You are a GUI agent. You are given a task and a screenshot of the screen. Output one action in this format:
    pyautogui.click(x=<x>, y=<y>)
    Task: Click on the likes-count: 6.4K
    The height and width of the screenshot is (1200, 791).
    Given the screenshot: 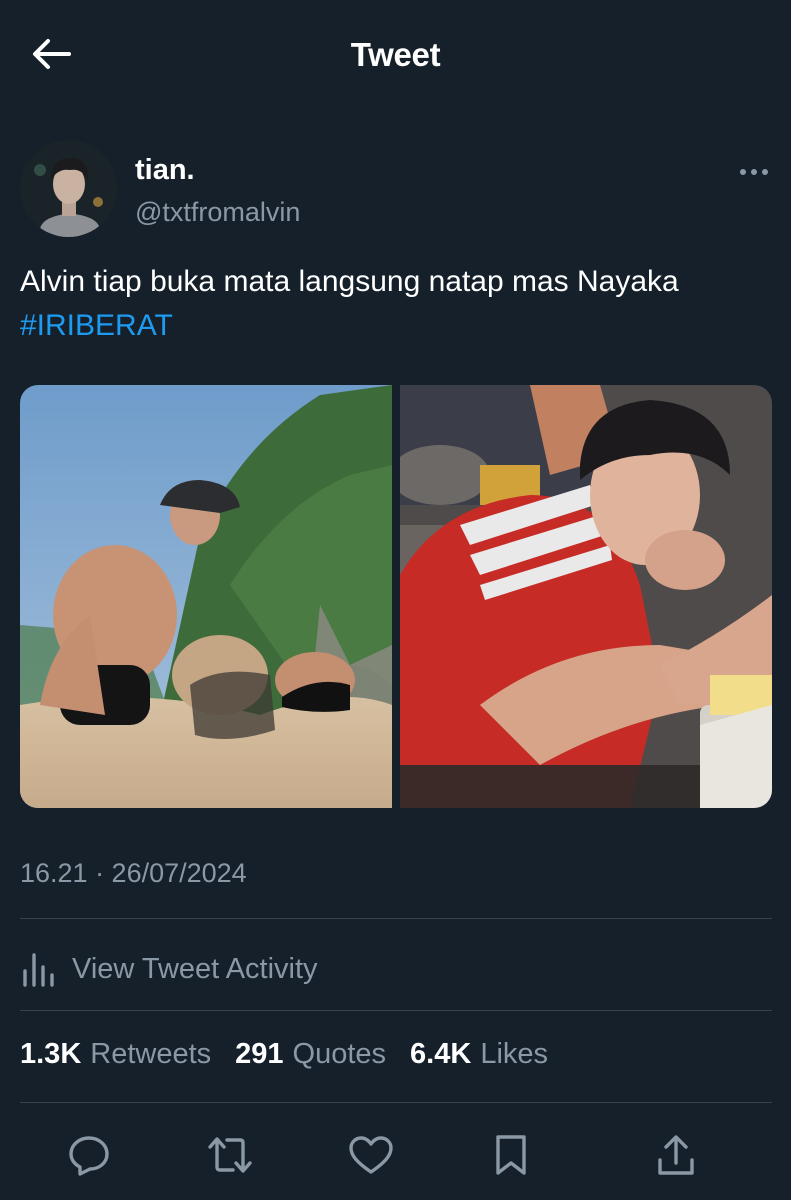 What is the action you would take?
    pyautogui.click(x=441, y=1054)
    